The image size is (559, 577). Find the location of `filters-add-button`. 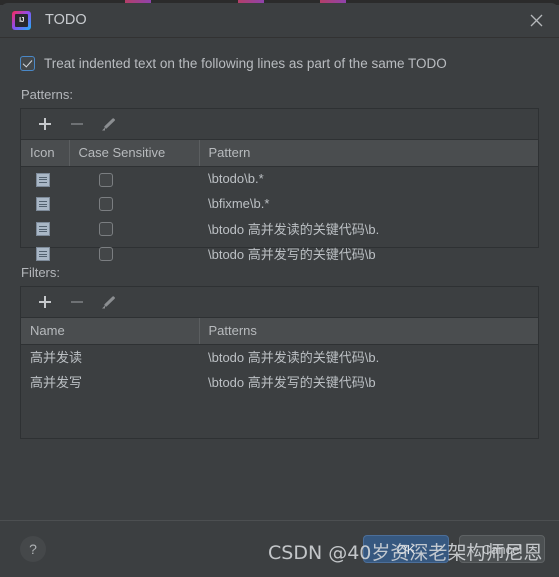

filters-add-button is located at coordinates (45, 302).